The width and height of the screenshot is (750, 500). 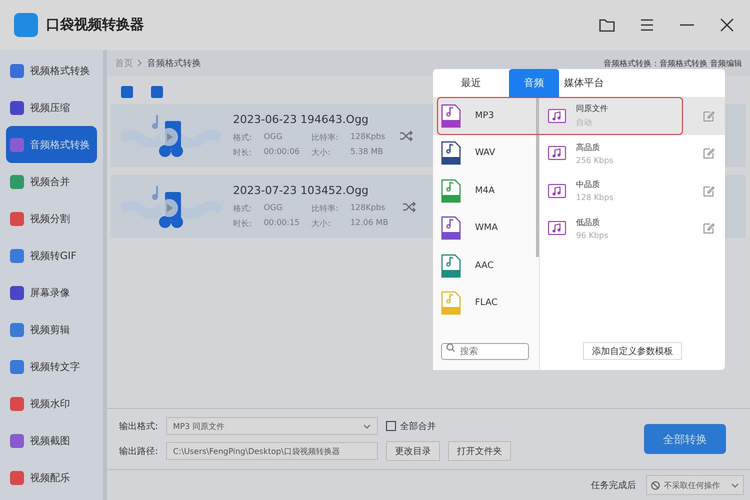 I want to click on after-task-dropdown: 不采取任何操作, so click(x=695, y=485).